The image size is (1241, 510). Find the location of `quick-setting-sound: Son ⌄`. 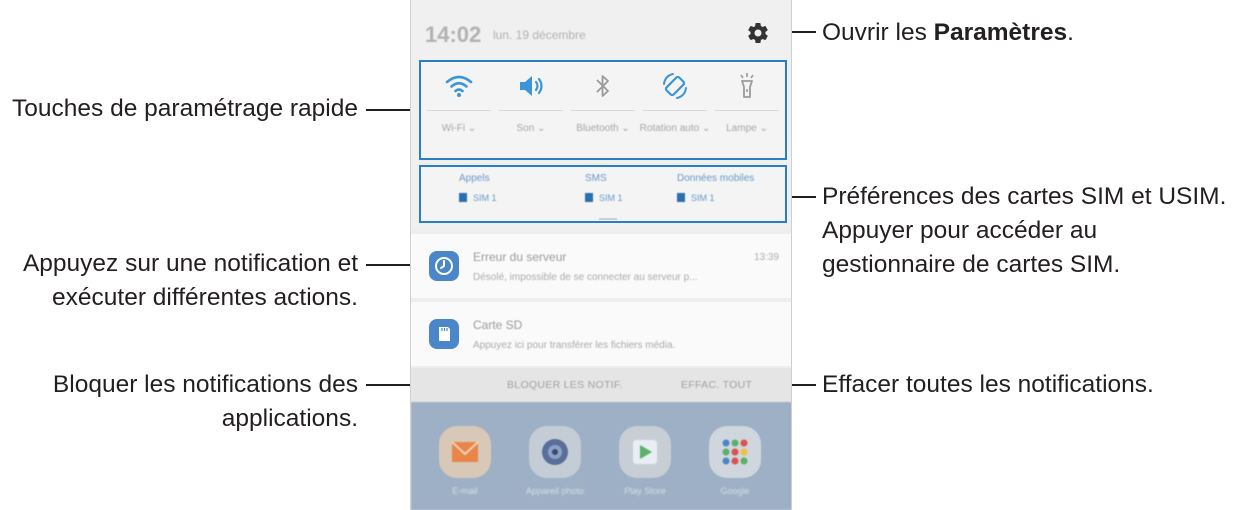

quick-setting-sound: Son ⌄ is located at coordinates (531, 110).